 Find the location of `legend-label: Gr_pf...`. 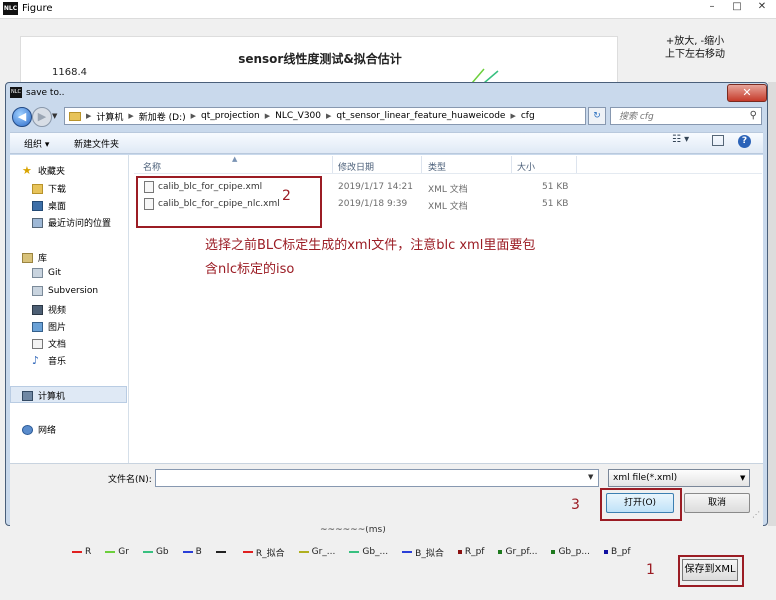

legend-label: Gr_pf... is located at coordinates (521, 552).